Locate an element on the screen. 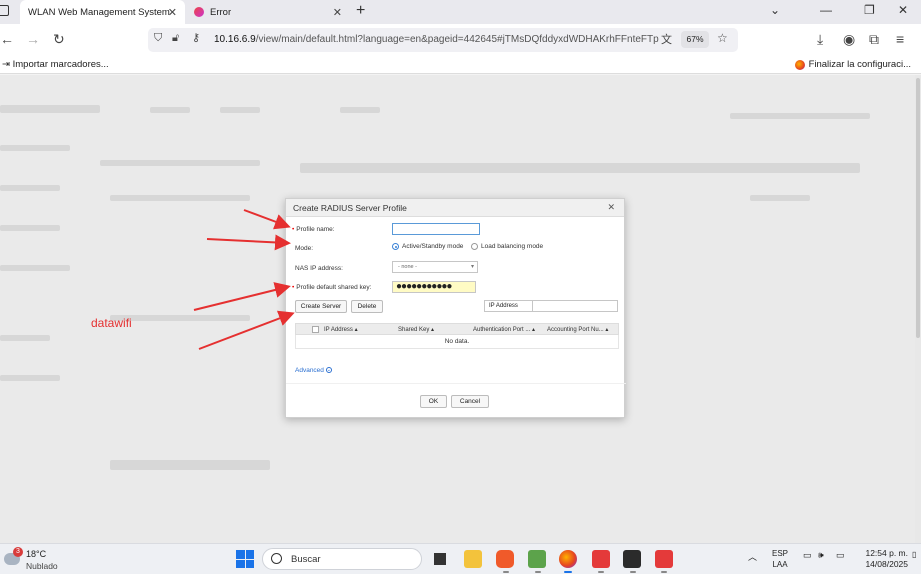 The height and width of the screenshot is (574, 921). nas-ip-label: NAS IP address: is located at coordinates (319, 268).